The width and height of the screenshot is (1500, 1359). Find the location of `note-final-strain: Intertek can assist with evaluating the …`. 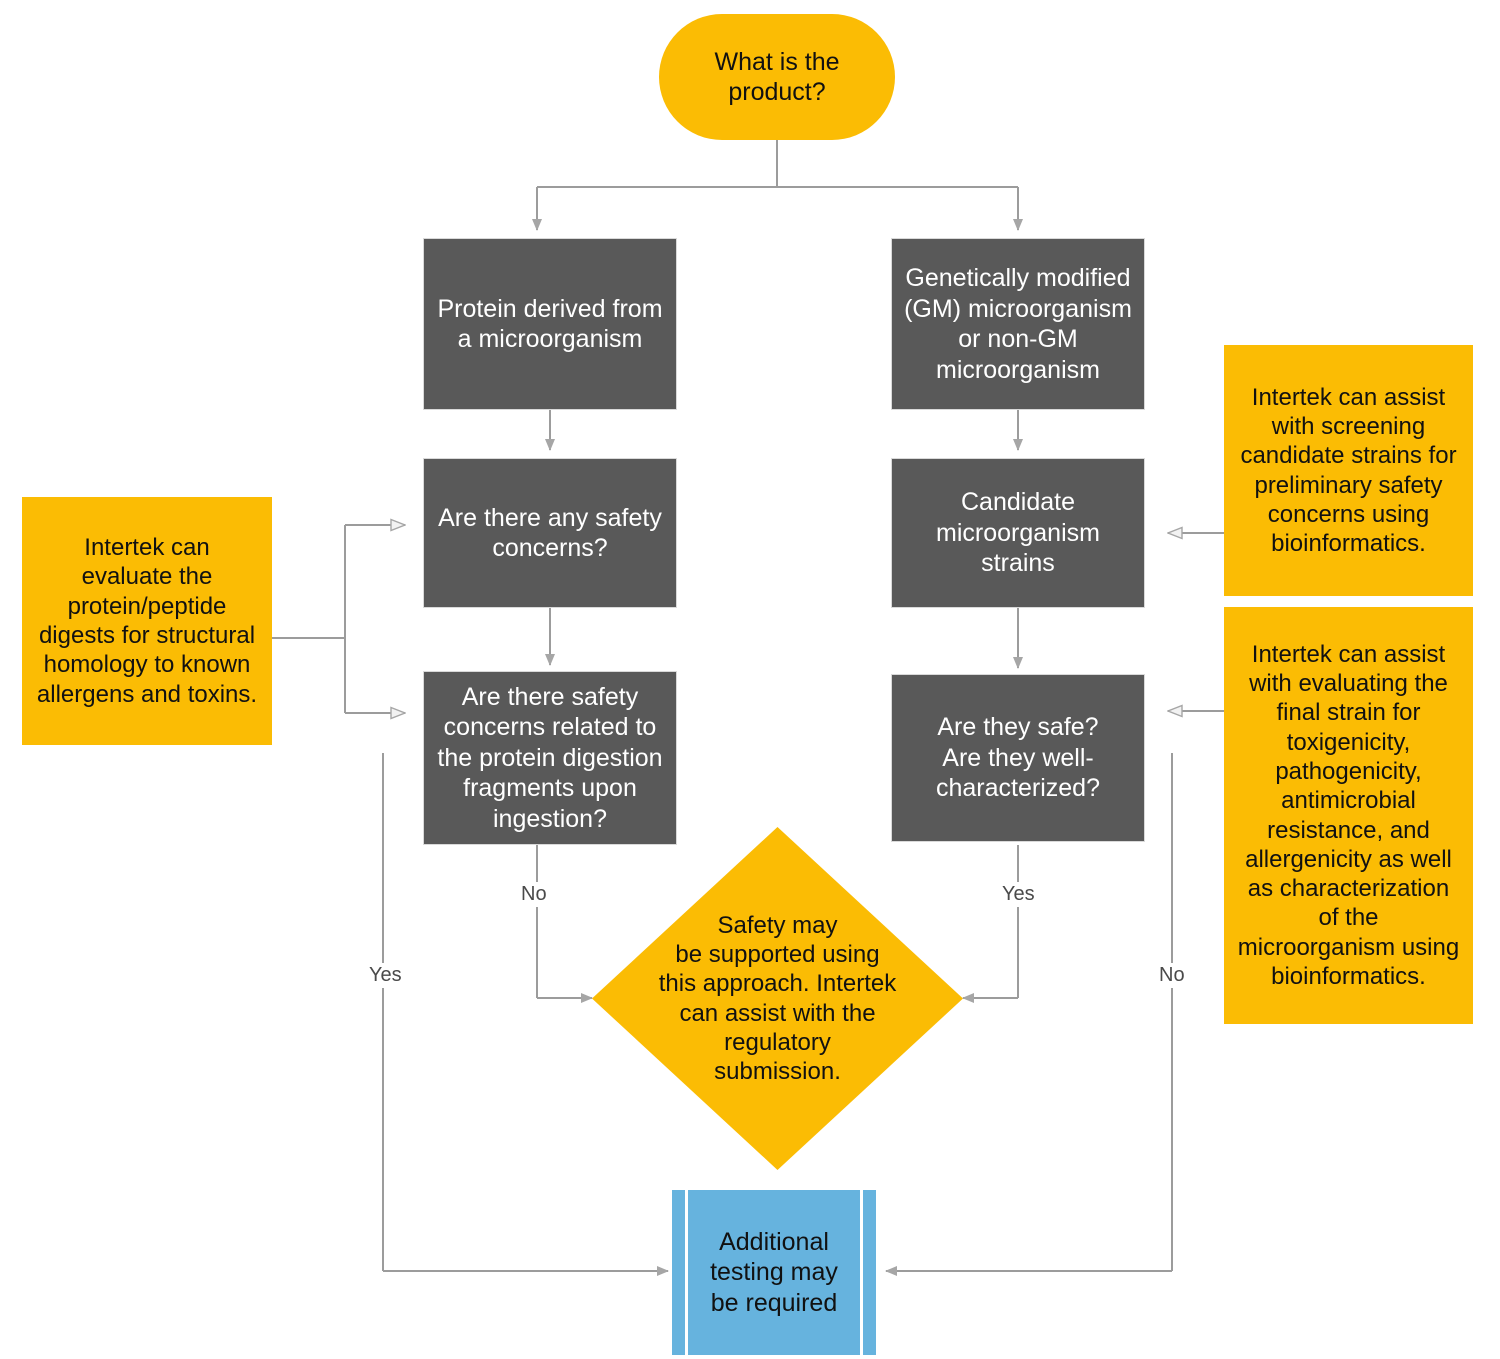

note-final-strain: Intertek can assist with evaluating the … is located at coordinates (1348, 815).